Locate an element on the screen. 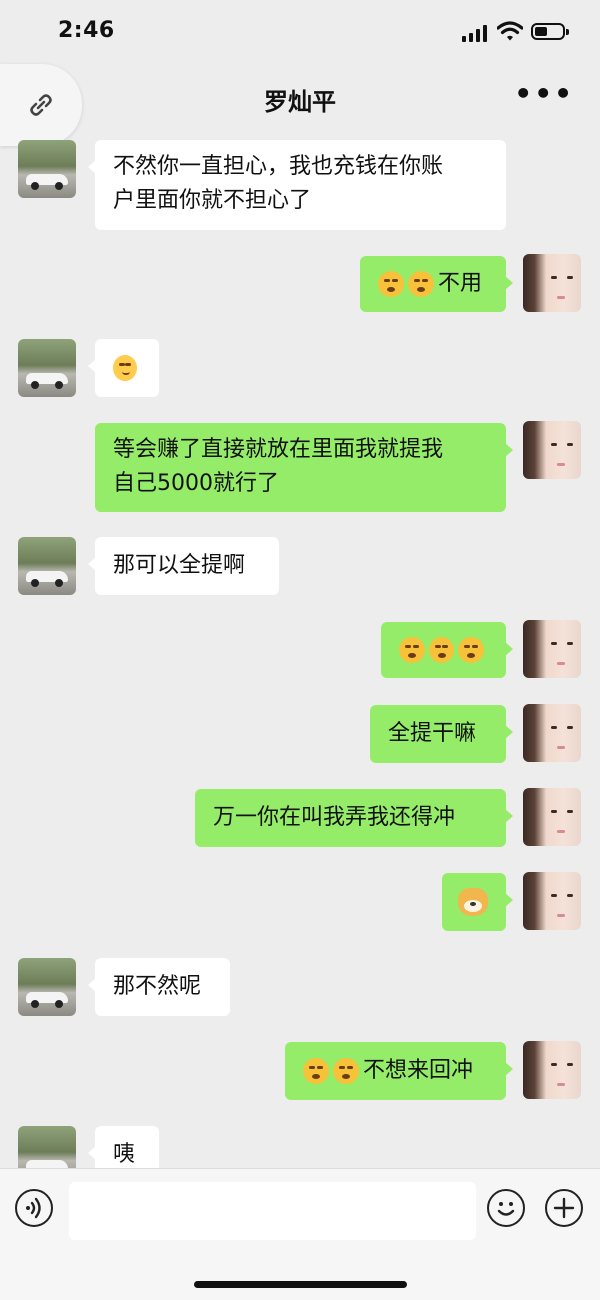 The height and width of the screenshot is (1300, 600). plus-icon is located at coordinates (564, 1208).